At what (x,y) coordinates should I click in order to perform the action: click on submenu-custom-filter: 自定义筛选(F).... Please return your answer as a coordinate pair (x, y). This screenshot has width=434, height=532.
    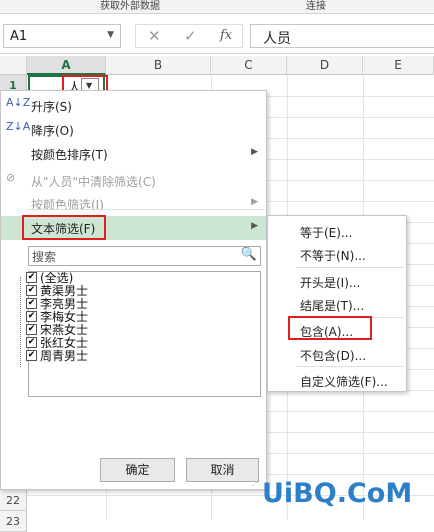
    Looking at the image, I should click on (337, 380).